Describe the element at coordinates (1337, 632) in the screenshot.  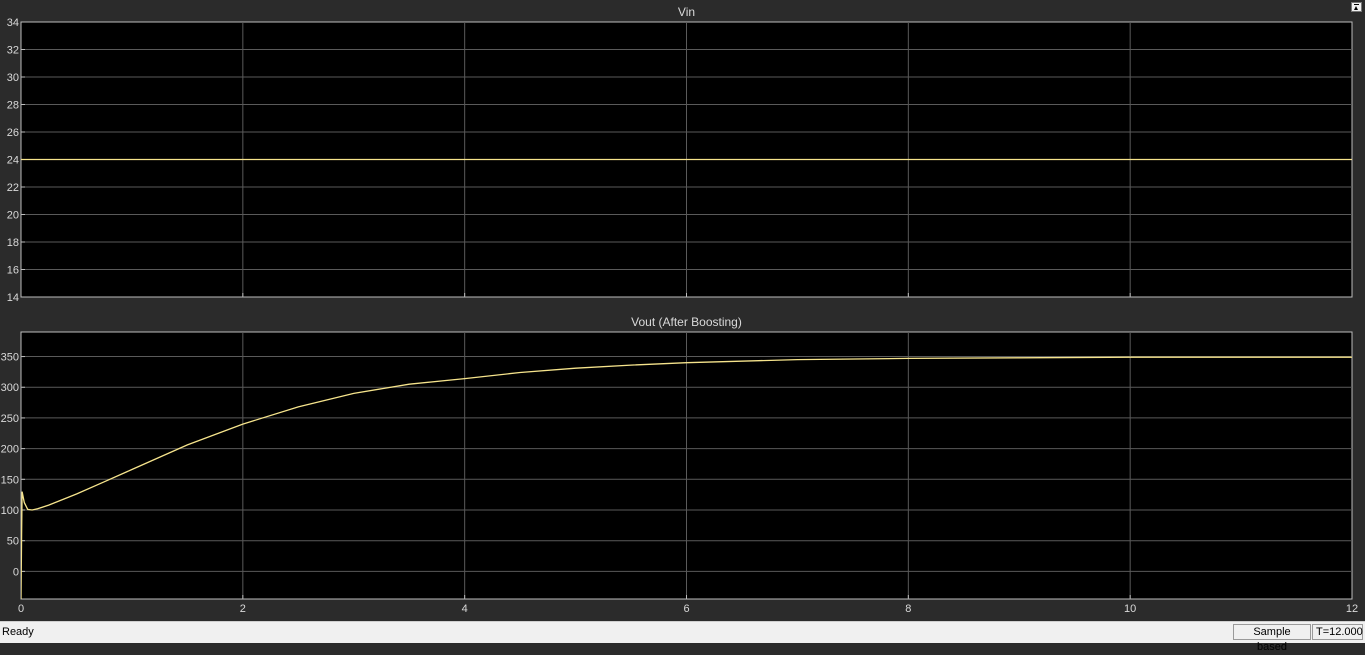
I see `simulation-time: T=12.000` at that location.